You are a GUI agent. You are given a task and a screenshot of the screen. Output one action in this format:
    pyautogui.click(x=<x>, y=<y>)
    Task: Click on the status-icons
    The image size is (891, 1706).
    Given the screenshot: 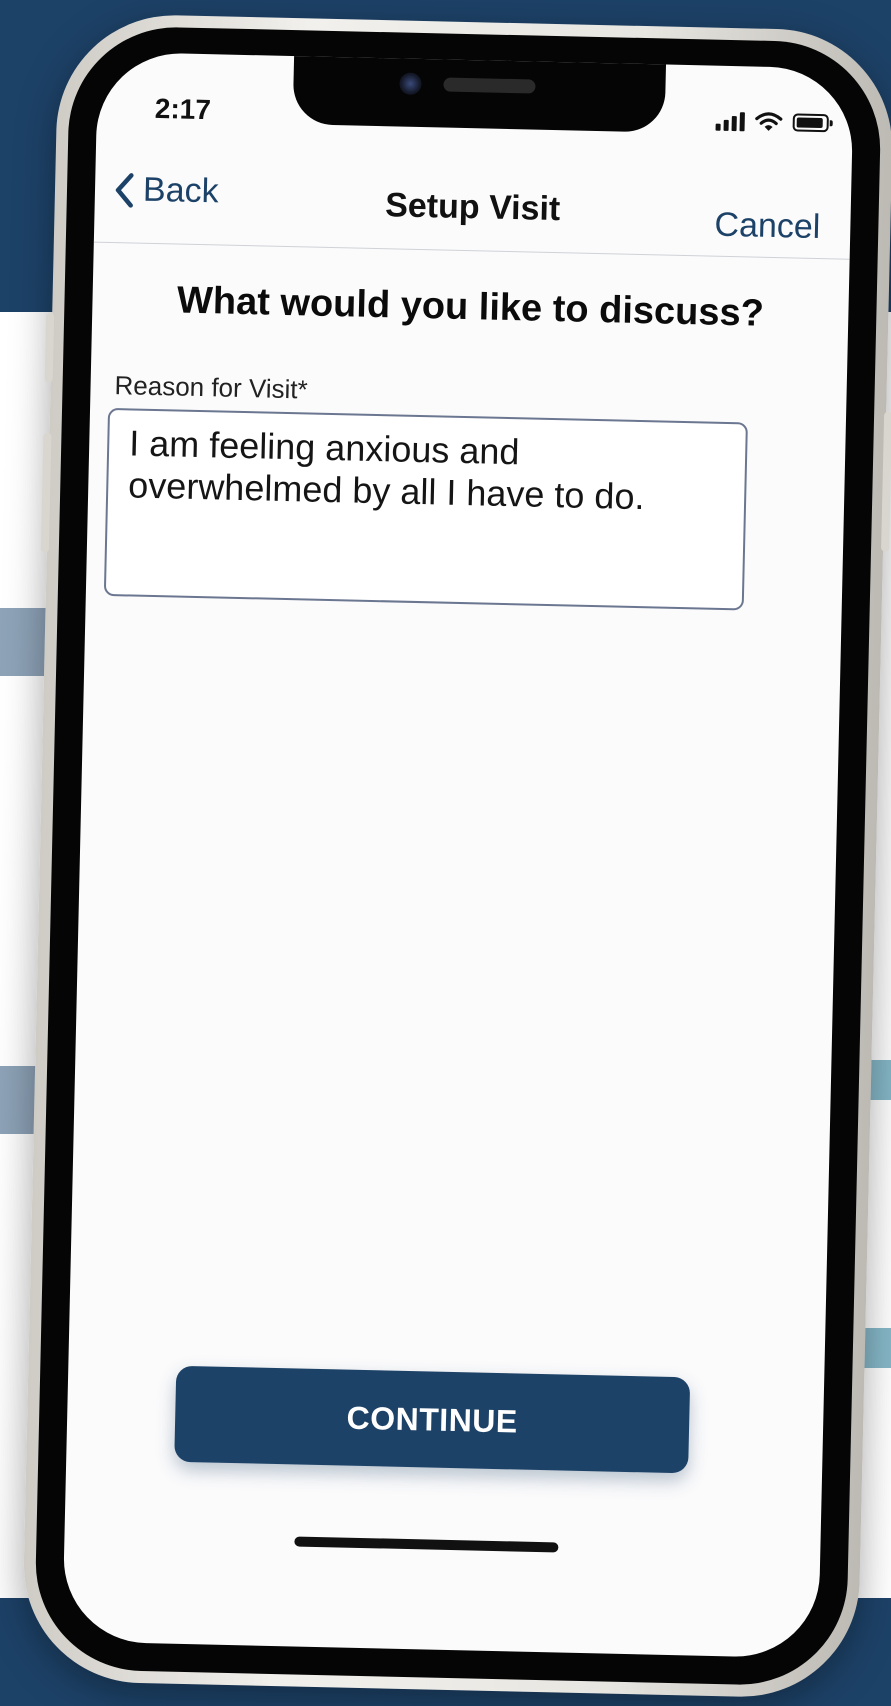 What is the action you would take?
    pyautogui.click(x=772, y=122)
    